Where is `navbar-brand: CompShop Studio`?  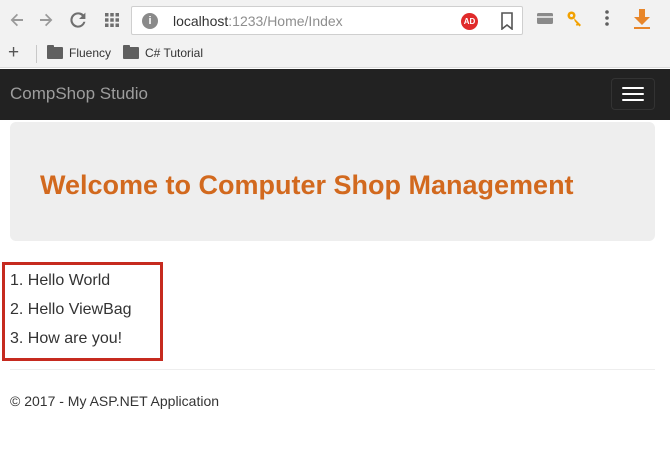
navbar-brand: CompShop Studio is located at coordinates (79, 94).